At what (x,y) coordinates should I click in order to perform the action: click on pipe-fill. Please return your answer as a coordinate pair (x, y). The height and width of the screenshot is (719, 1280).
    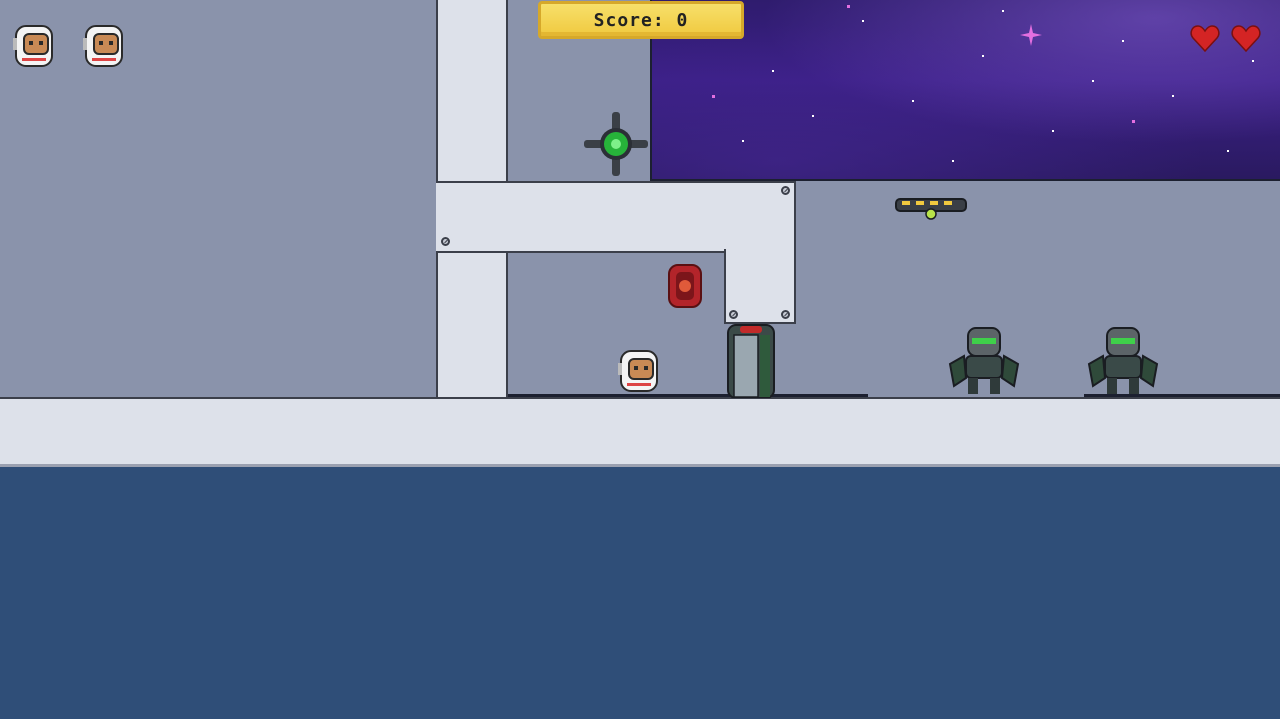
    Looking at the image, I should click on (616, 216).